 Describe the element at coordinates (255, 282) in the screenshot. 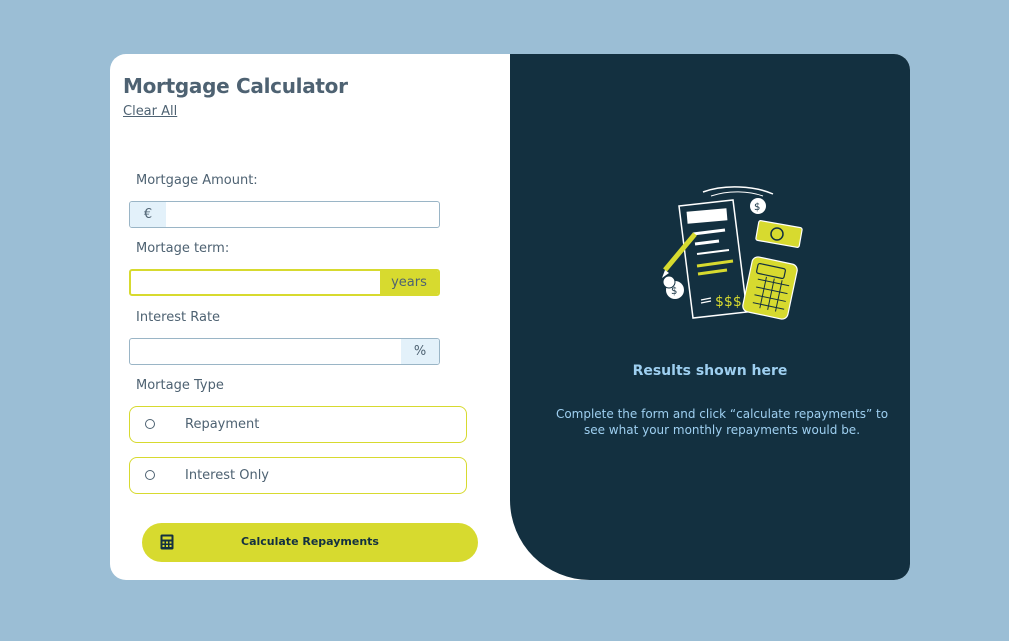

I see `mortgage-term-input` at that location.